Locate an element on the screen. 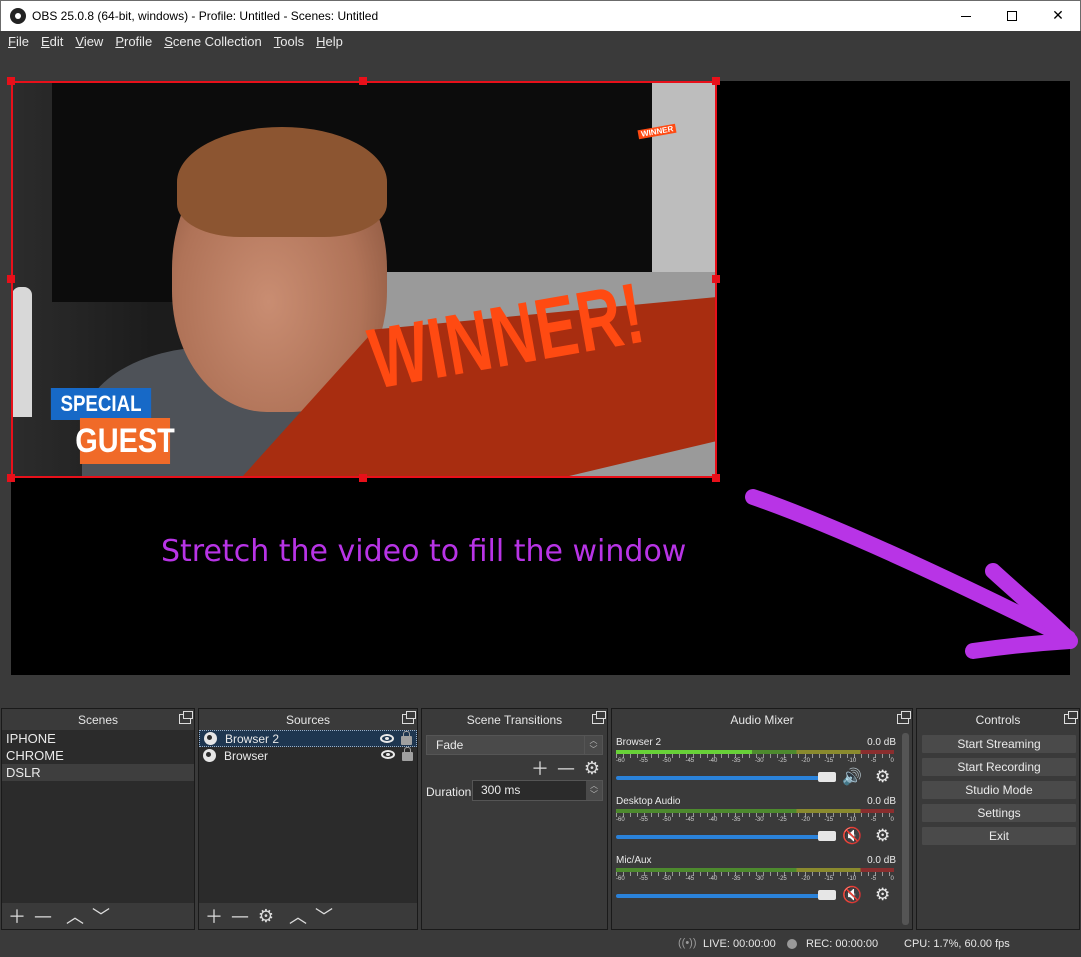  source-item-browser-2: Browser 2 is located at coordinates (308, 738).